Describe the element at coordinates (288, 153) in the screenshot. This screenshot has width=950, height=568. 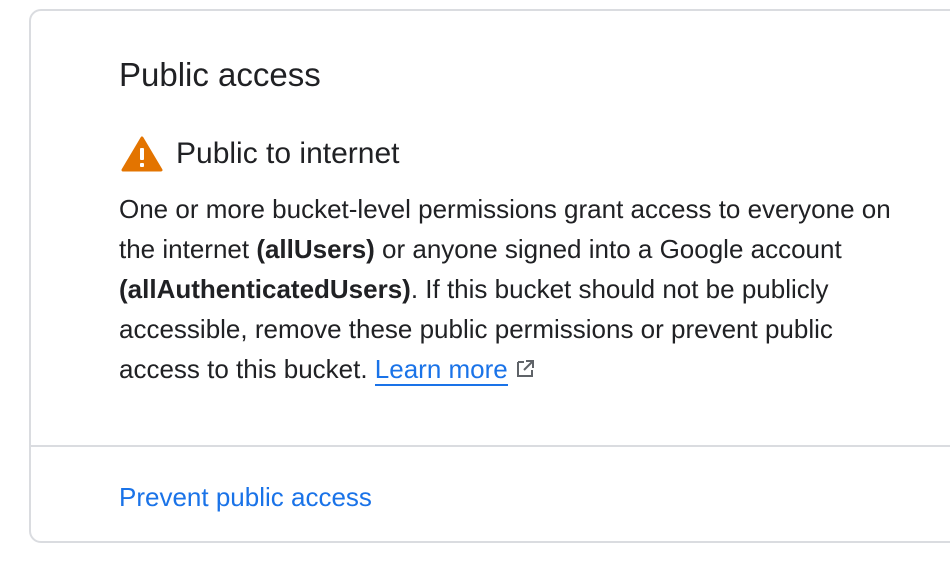
I see `status-label: Public to internet` at that location.